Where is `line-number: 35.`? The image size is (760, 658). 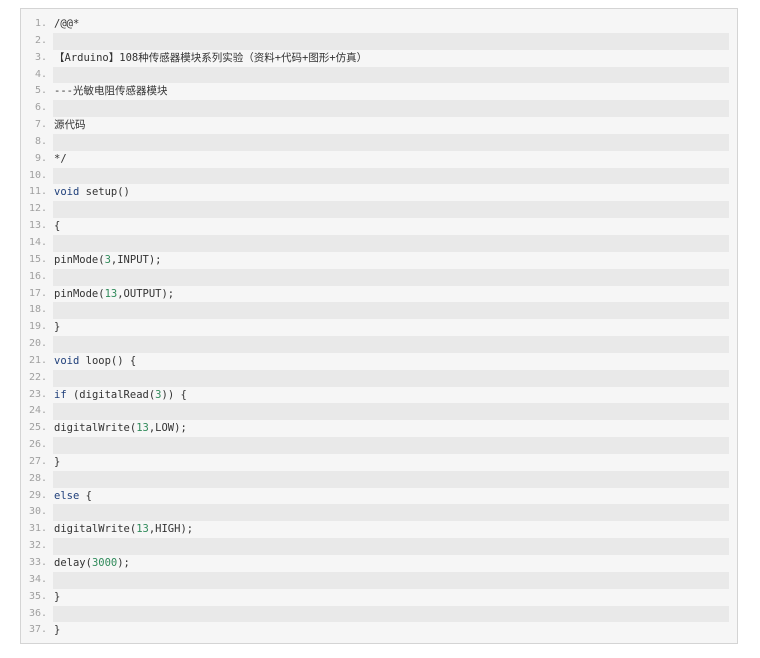 line-number: 35. is located at coordinates (37, 596).